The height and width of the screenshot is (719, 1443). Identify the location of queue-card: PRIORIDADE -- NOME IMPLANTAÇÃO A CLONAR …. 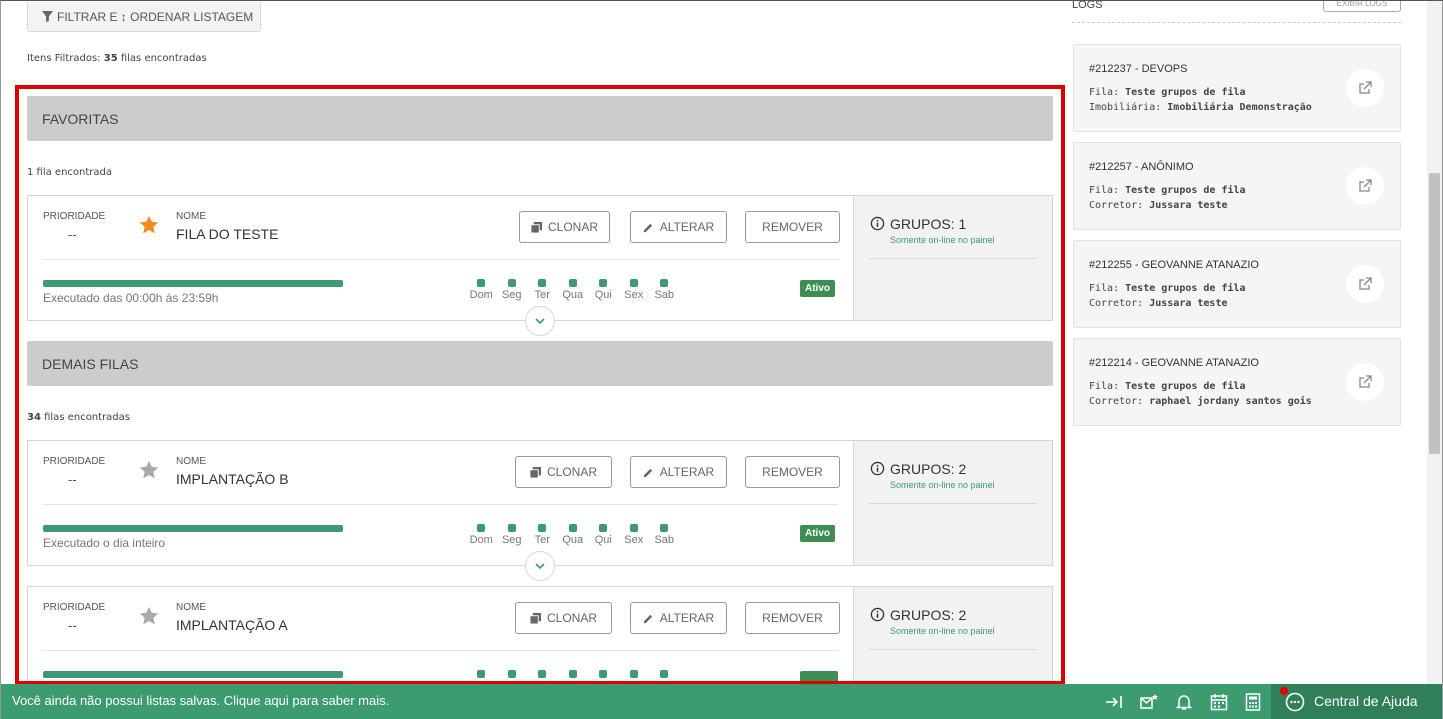
(540, 633).